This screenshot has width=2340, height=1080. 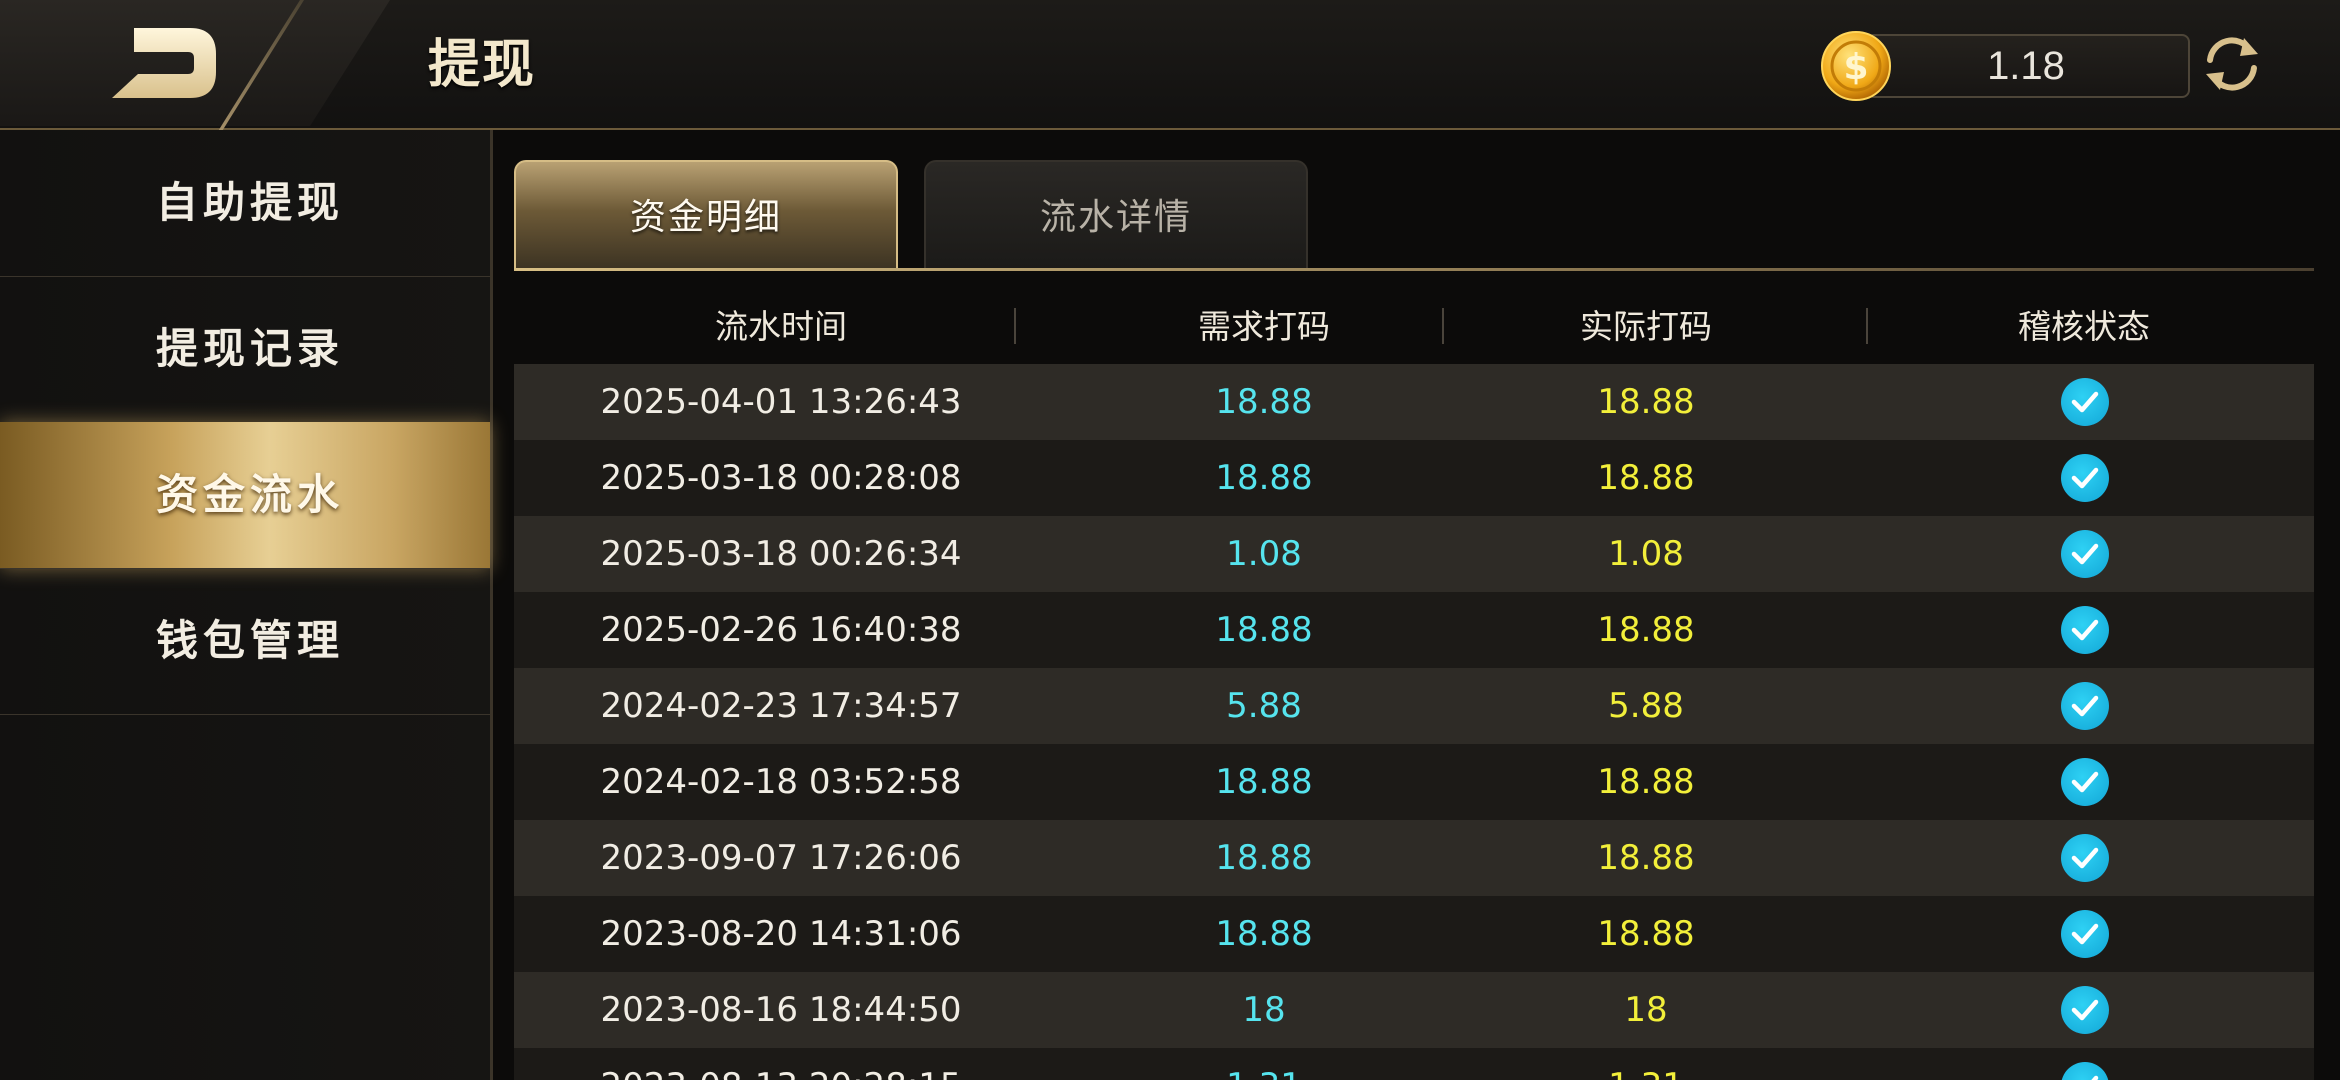 What do you see at coordinates (781, 706) in the screenshot?
I see `row-time: 2024-02-23 17:34:57` at bounding box center [781, 706].